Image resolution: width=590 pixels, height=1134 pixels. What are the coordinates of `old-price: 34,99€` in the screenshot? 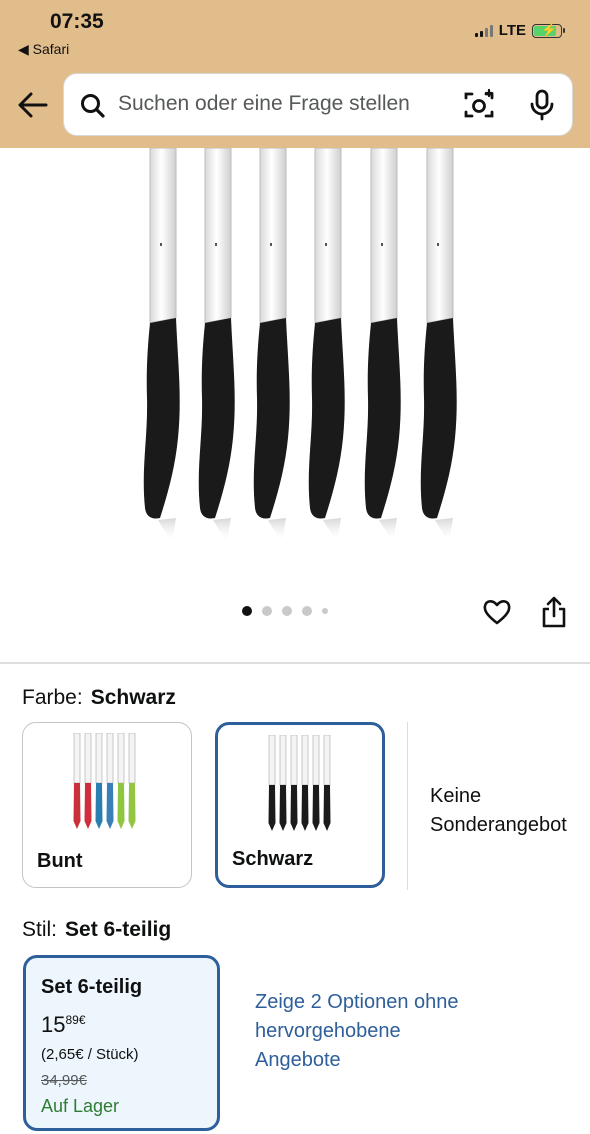 It's located at (64, 1080).